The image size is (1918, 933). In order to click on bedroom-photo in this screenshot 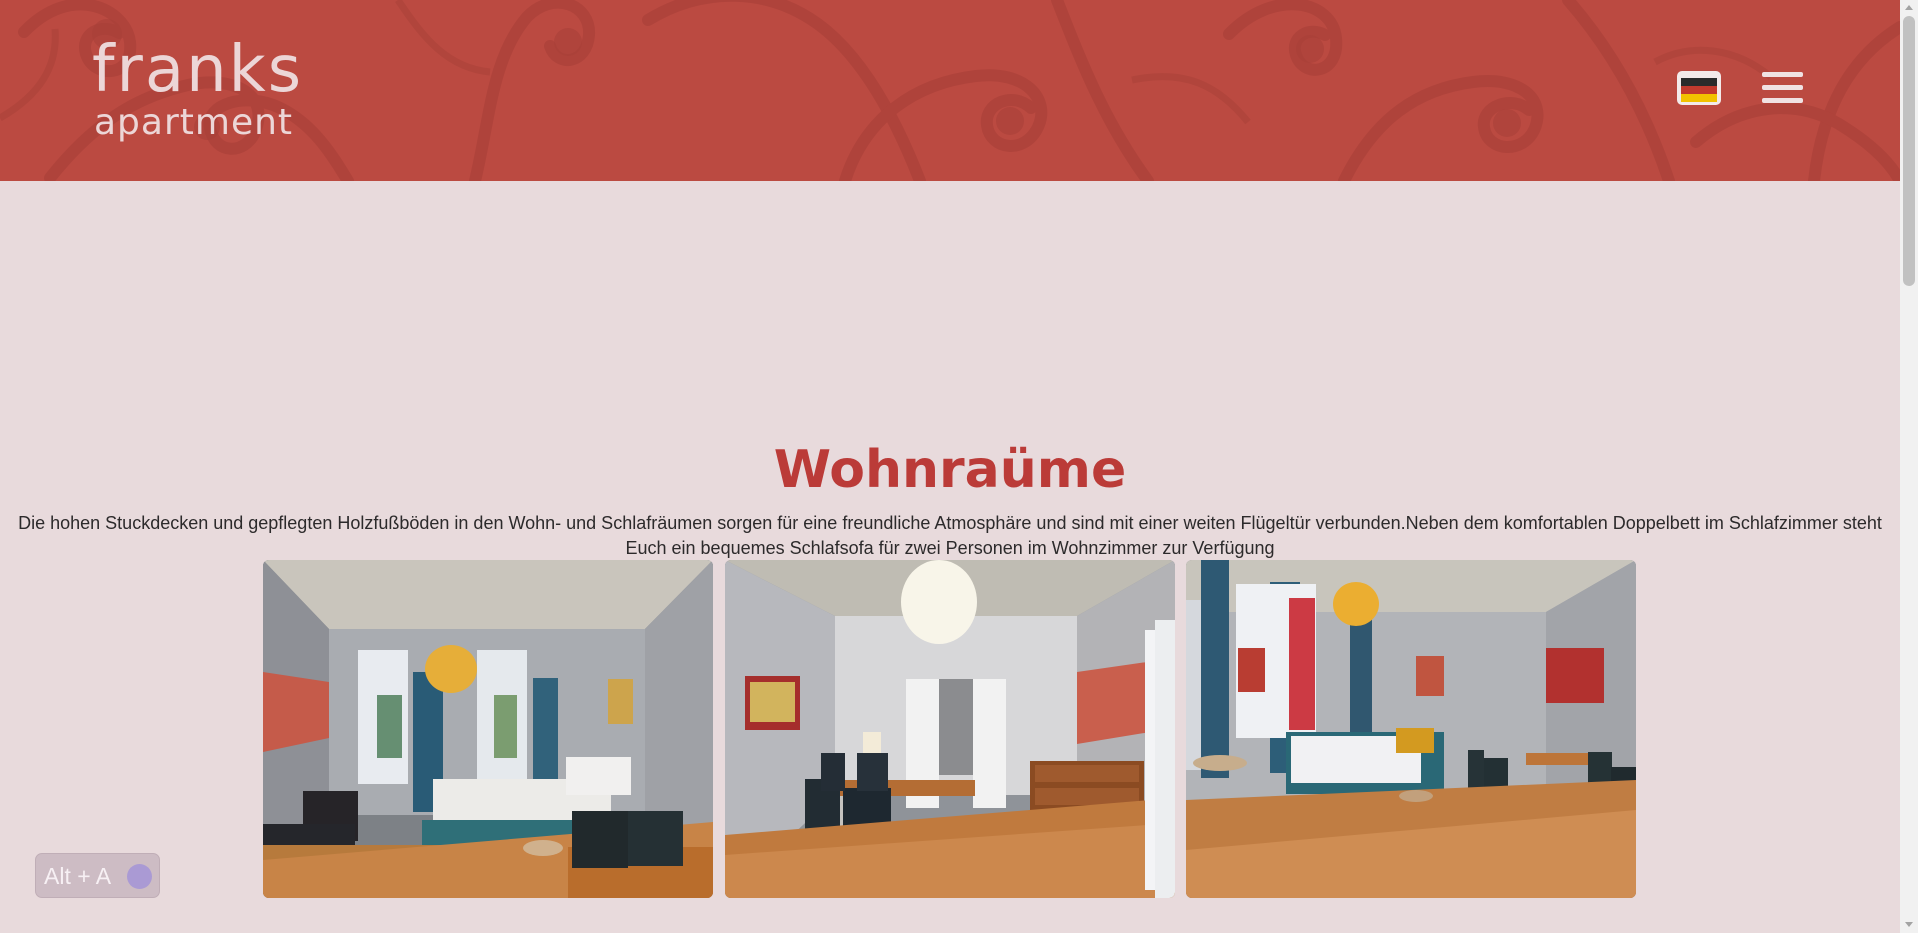, I will do `click(488, 729)`.